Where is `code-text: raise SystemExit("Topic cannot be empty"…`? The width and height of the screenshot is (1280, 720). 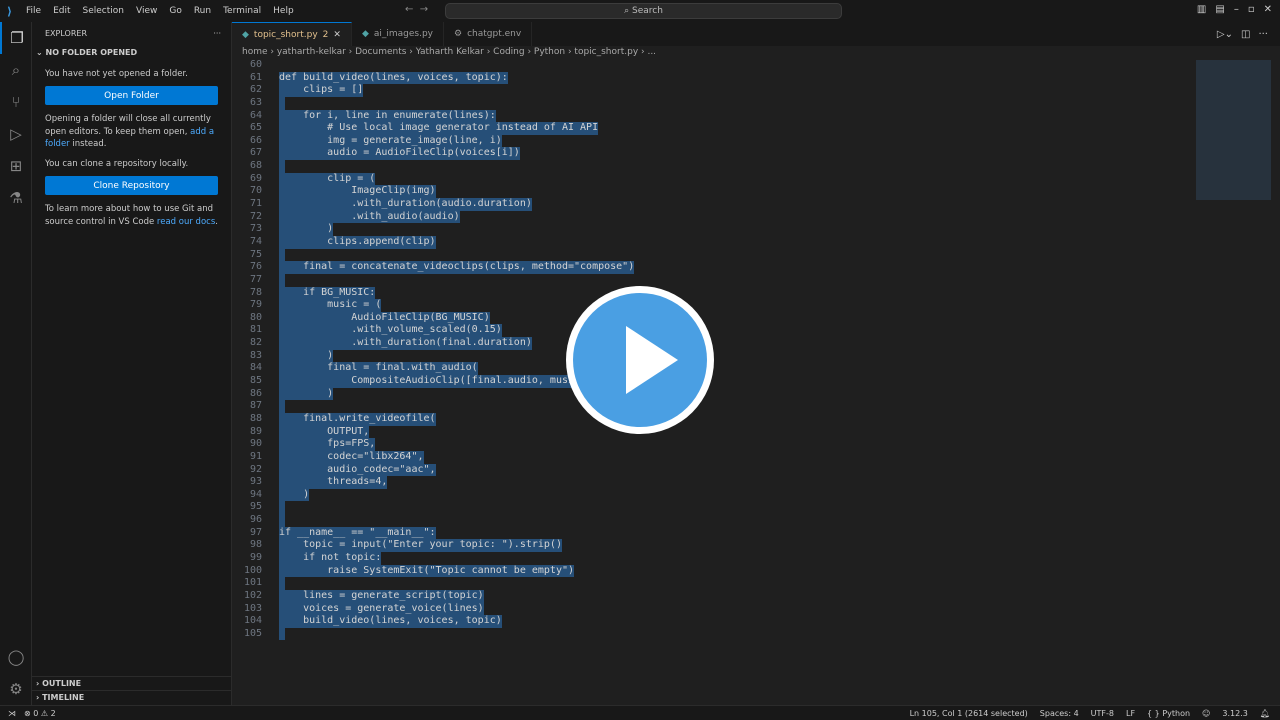
code-text: raise SystemExit("Topic cannot be empty"… is located at coordinates (427, 571).